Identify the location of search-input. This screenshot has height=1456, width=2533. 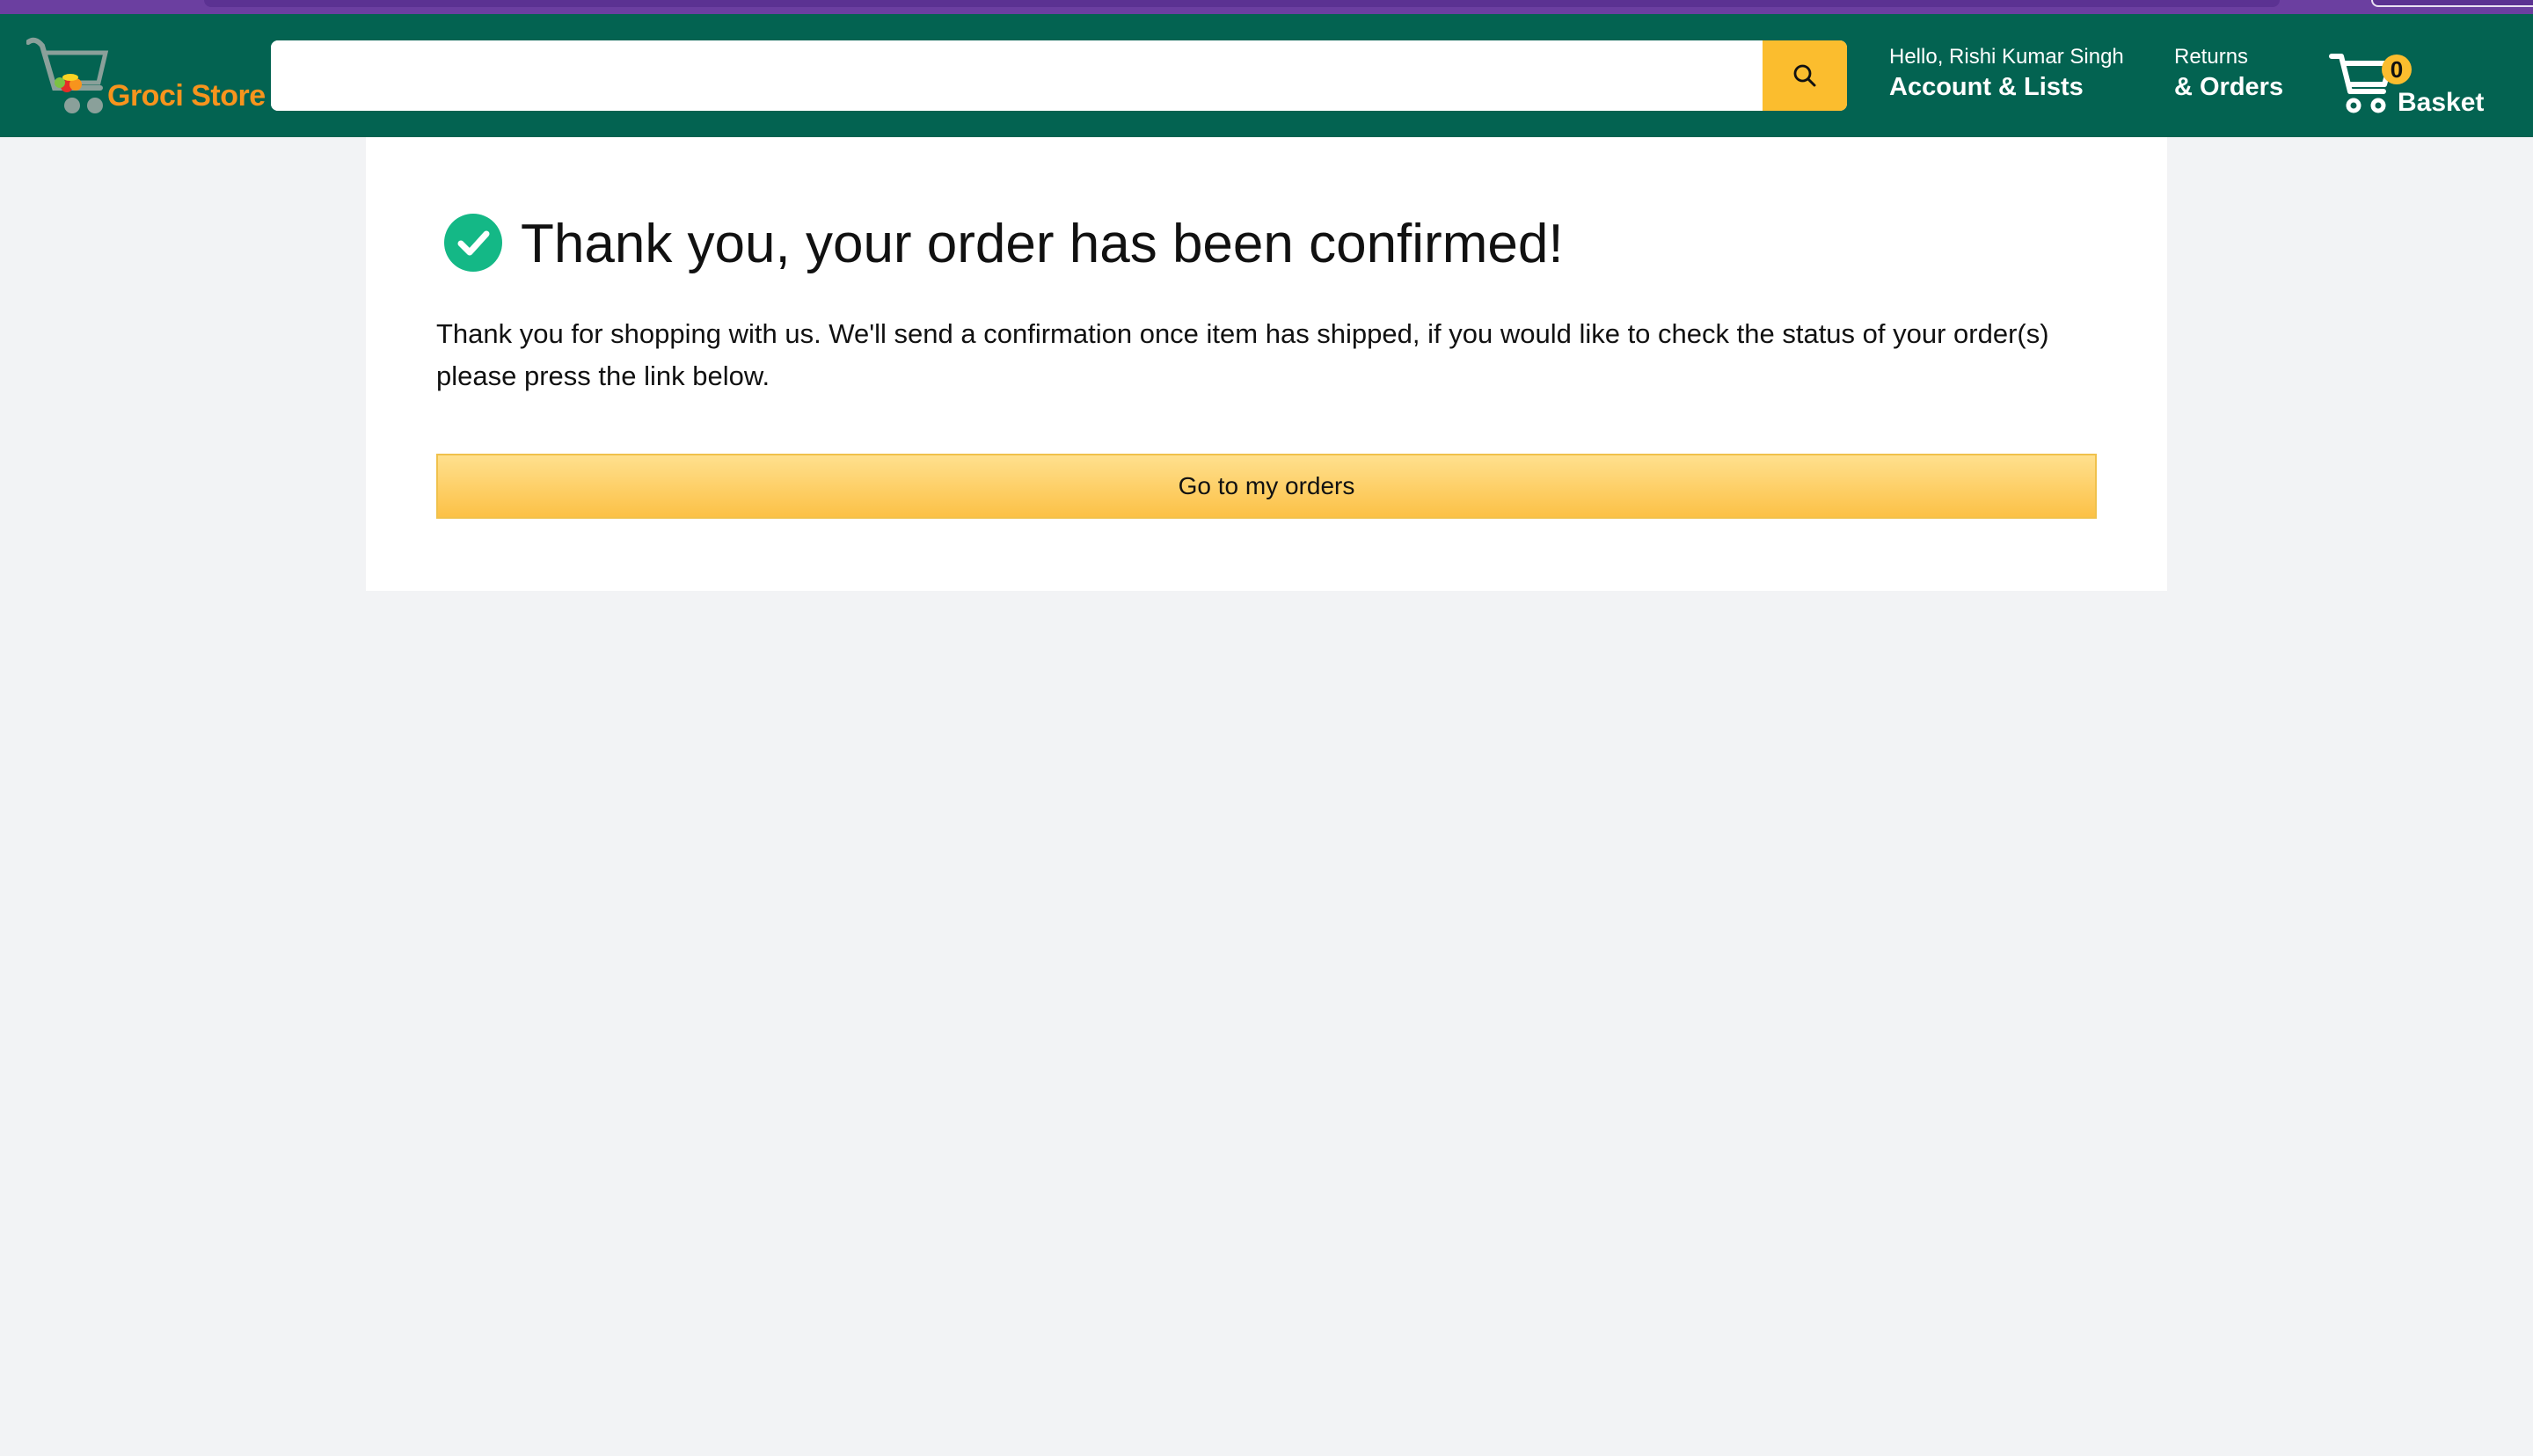
(1017, 75).